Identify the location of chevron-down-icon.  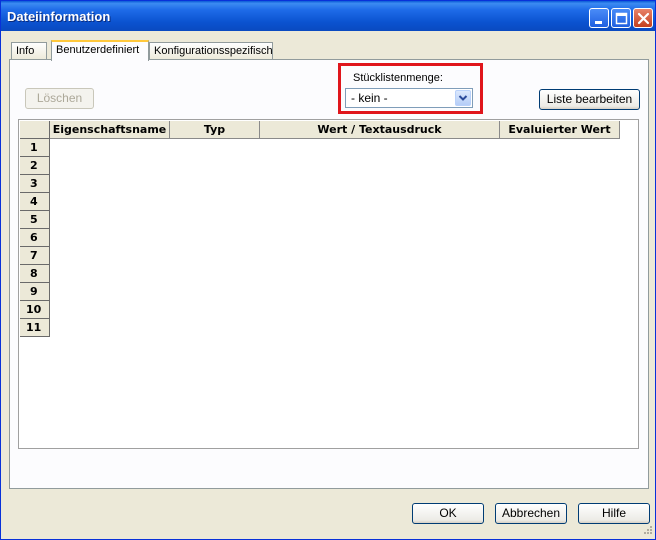
(463, 98).